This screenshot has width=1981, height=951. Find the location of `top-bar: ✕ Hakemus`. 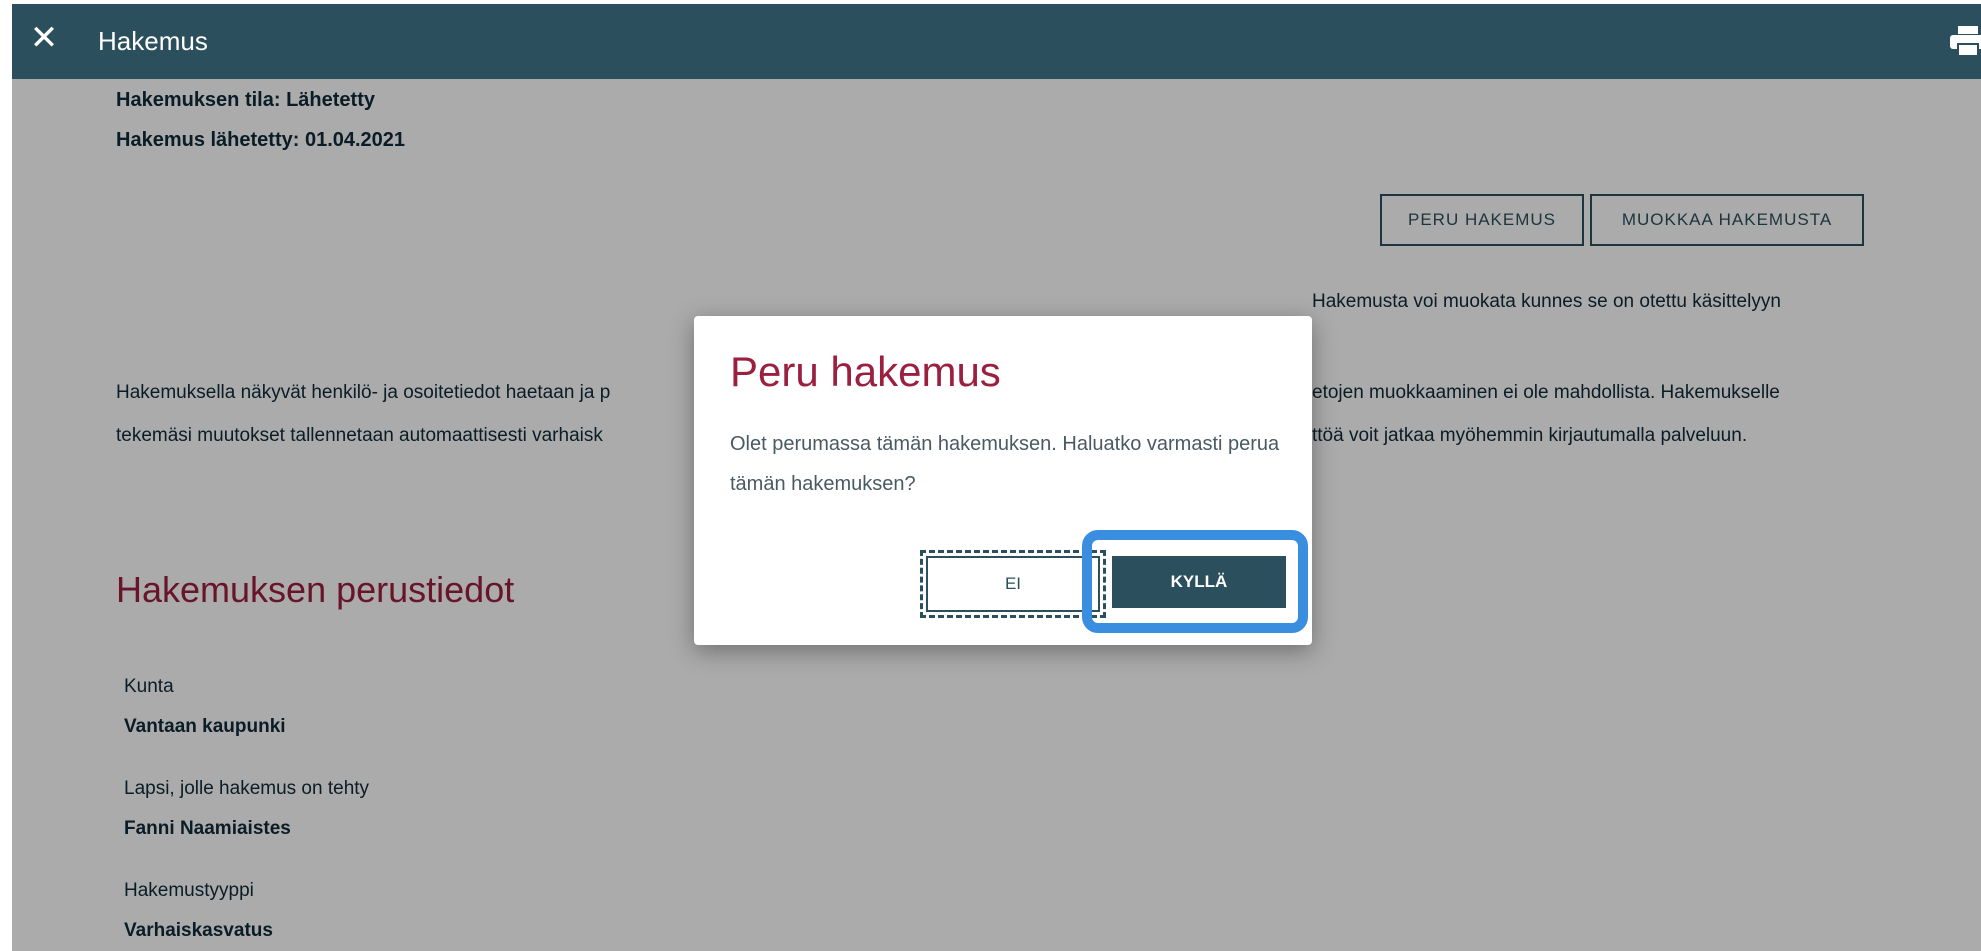

top-bar: ✕ Hakemus is located at coordinates (996, 41).